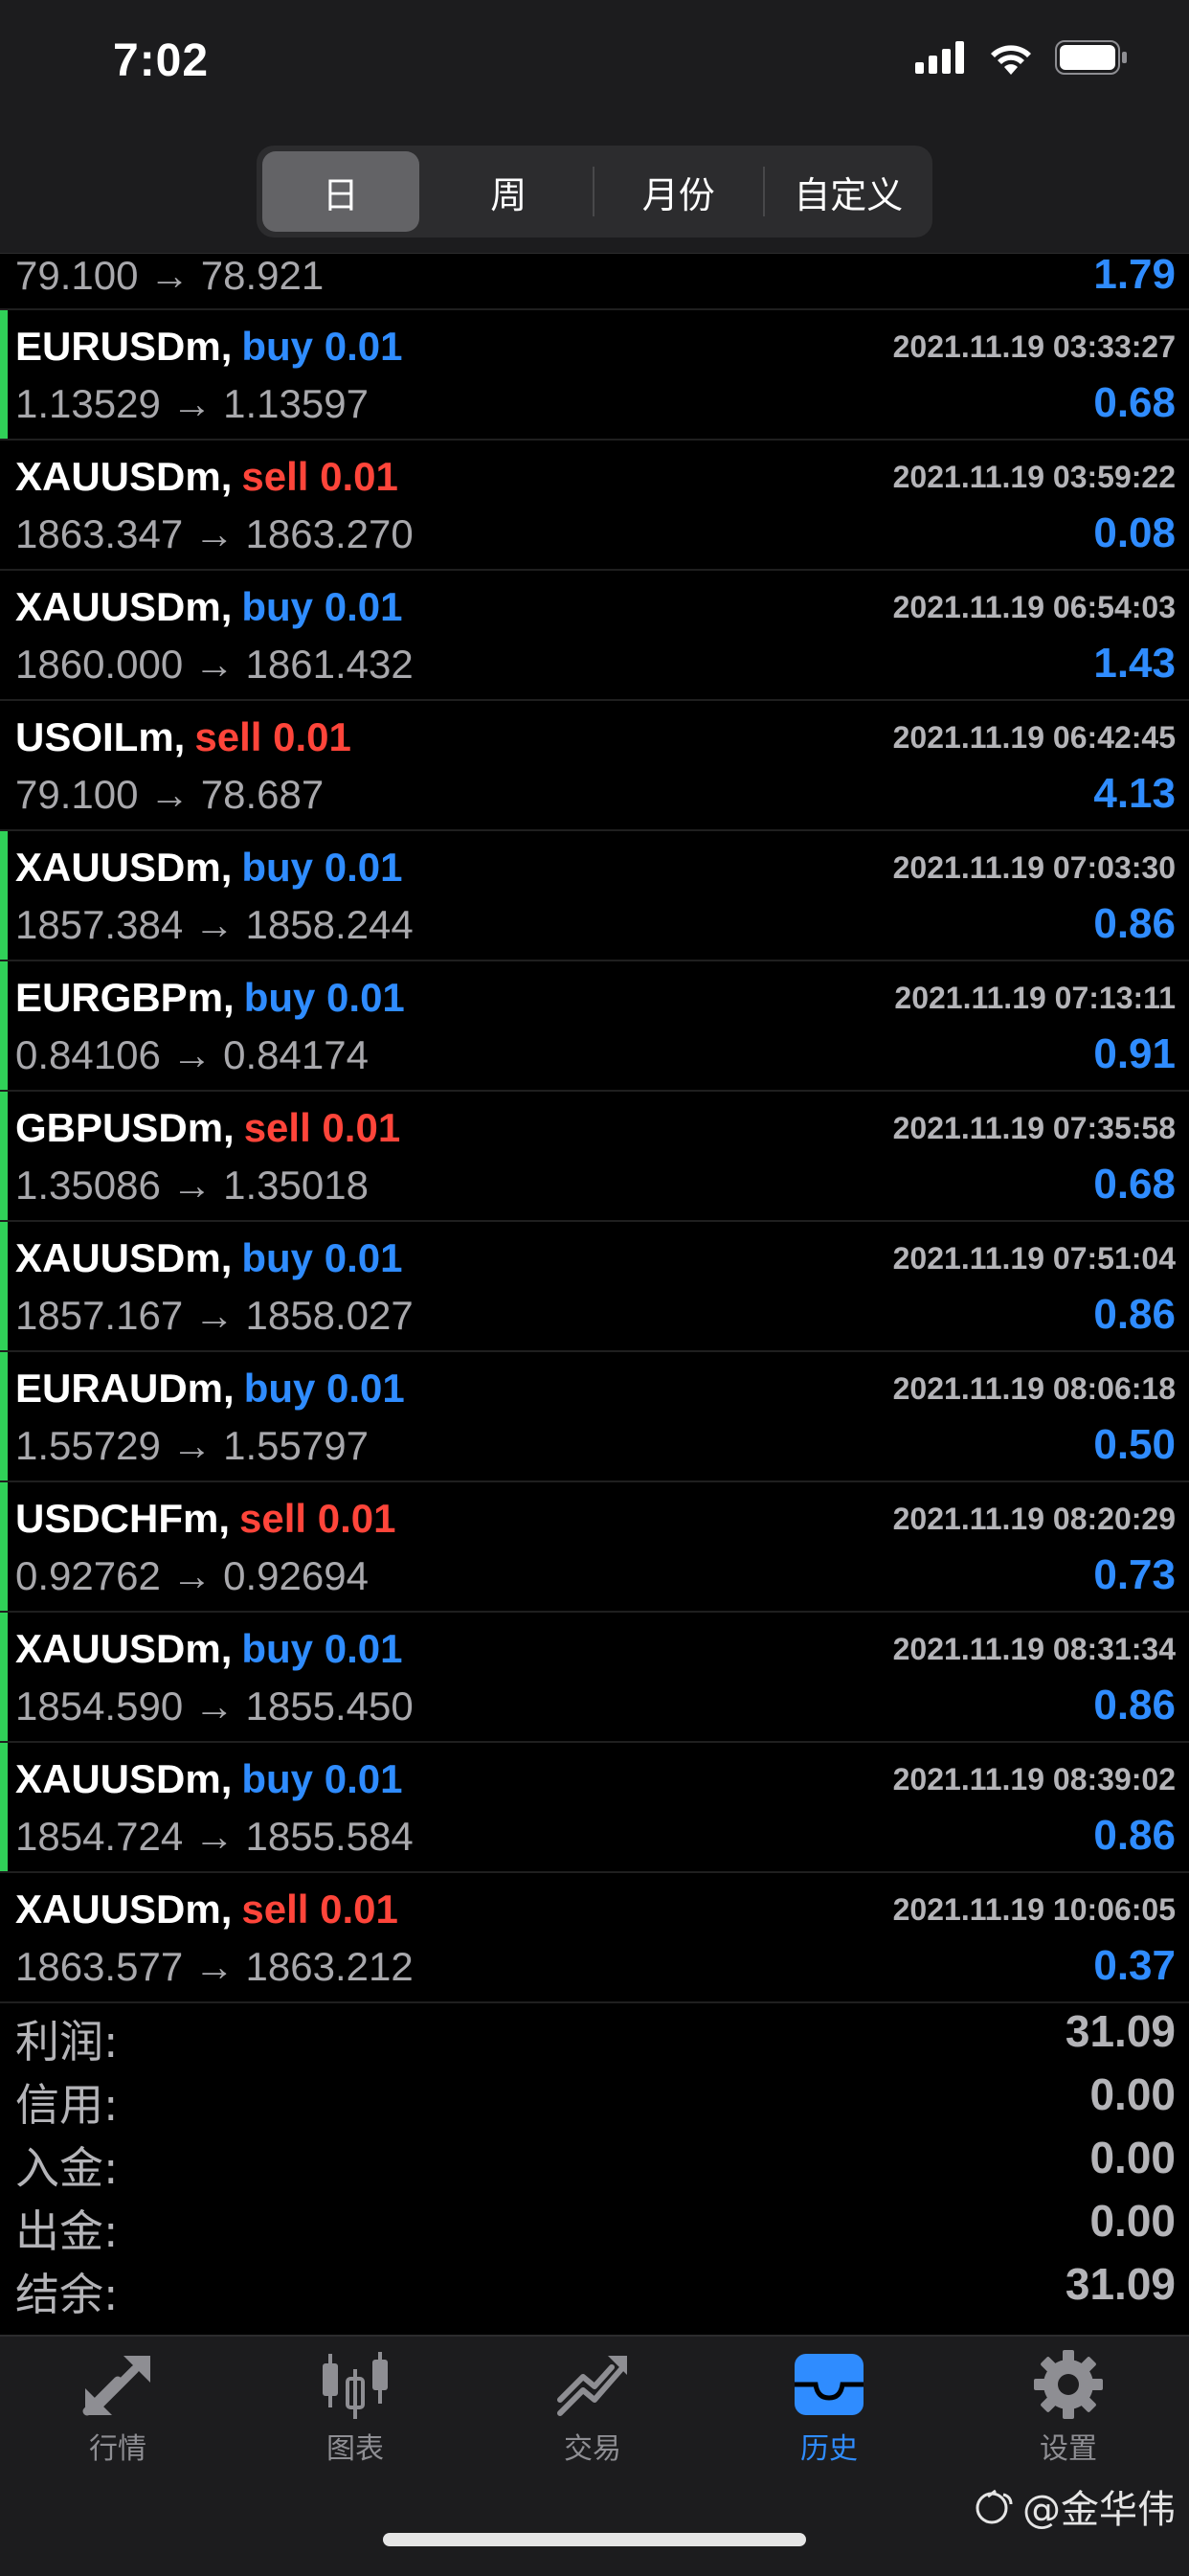 Image resolution: width=1189 pixels, height=2576 pixels. Describe the element at coordinates (594, 2224) in the screenshot. I see `summary-withdrawal-row: 出金: 0.00` at that location.